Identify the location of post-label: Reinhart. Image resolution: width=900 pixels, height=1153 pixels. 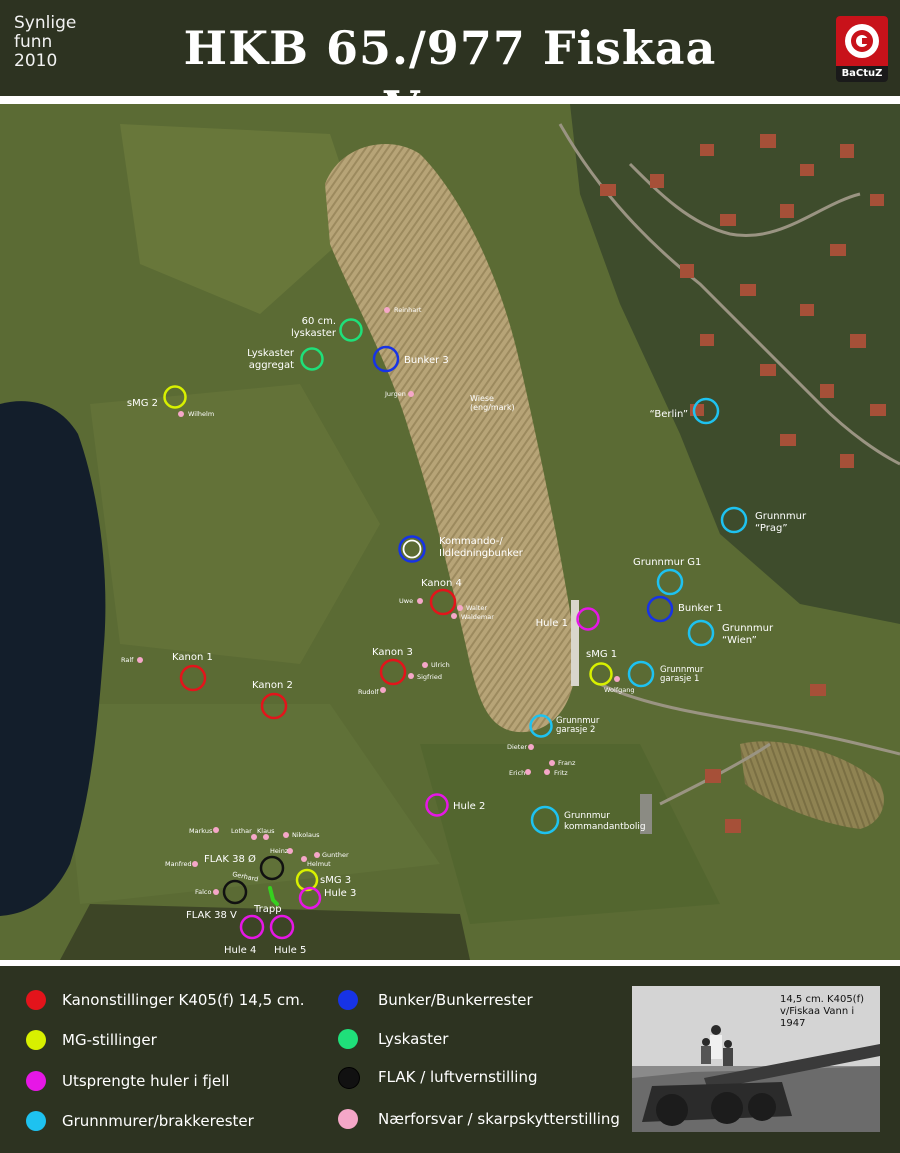
(408, 310).